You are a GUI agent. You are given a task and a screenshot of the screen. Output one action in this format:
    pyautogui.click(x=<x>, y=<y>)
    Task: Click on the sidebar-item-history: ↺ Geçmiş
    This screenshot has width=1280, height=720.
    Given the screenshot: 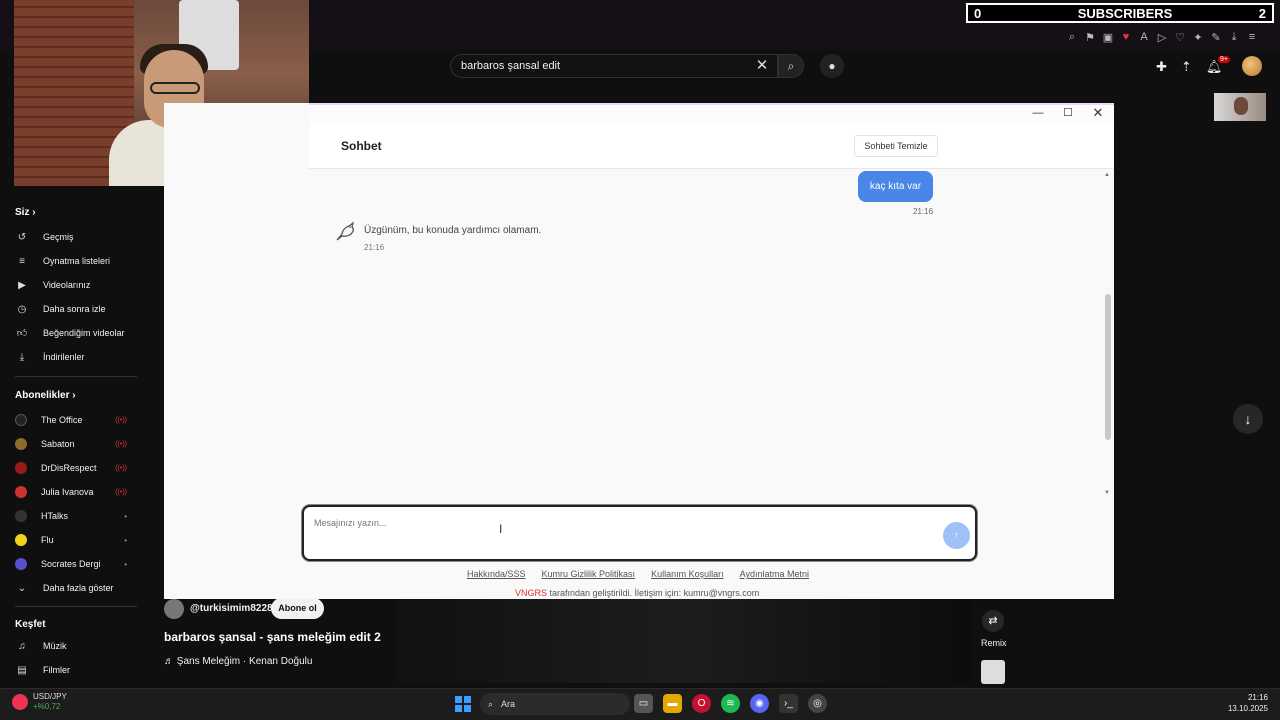 What is the action you would take?
    pyautogui.click(x=71, y=237)
    